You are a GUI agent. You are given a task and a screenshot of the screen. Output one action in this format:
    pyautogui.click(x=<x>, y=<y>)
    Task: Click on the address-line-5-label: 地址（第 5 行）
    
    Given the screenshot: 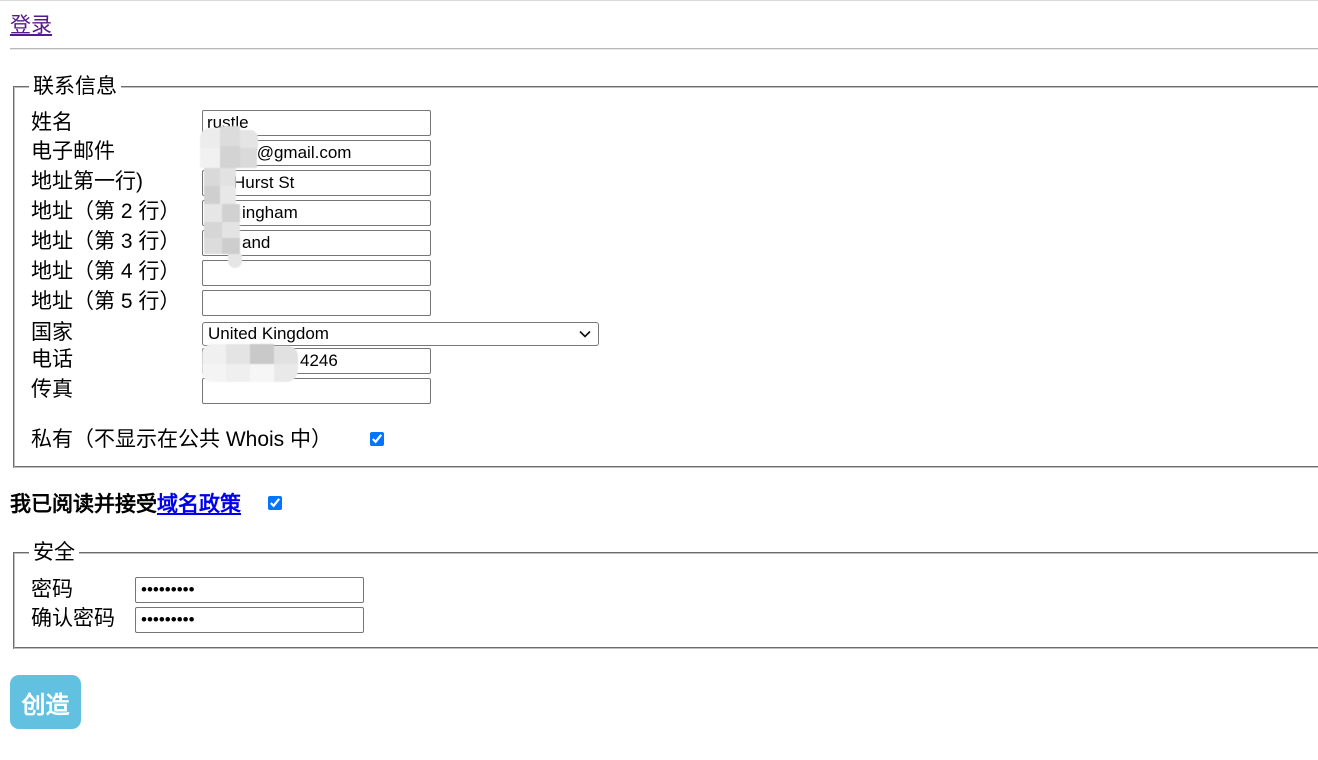 What is the action you would take?
    pyautogui.click(x=106, y=301)
    